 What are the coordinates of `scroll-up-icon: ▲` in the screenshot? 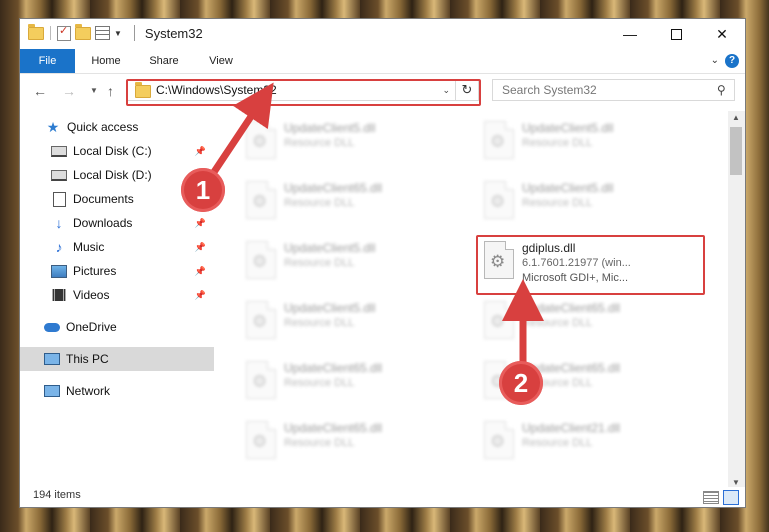 It's located at (736, 117).